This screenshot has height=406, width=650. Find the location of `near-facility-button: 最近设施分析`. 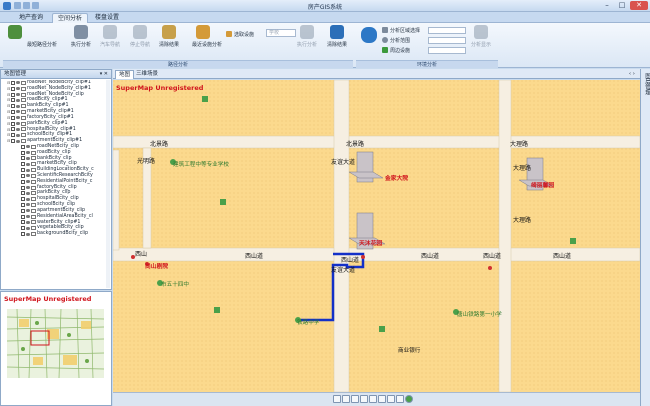

near-facility-button: 最近设施分析 is located at coordinates (207, 36).